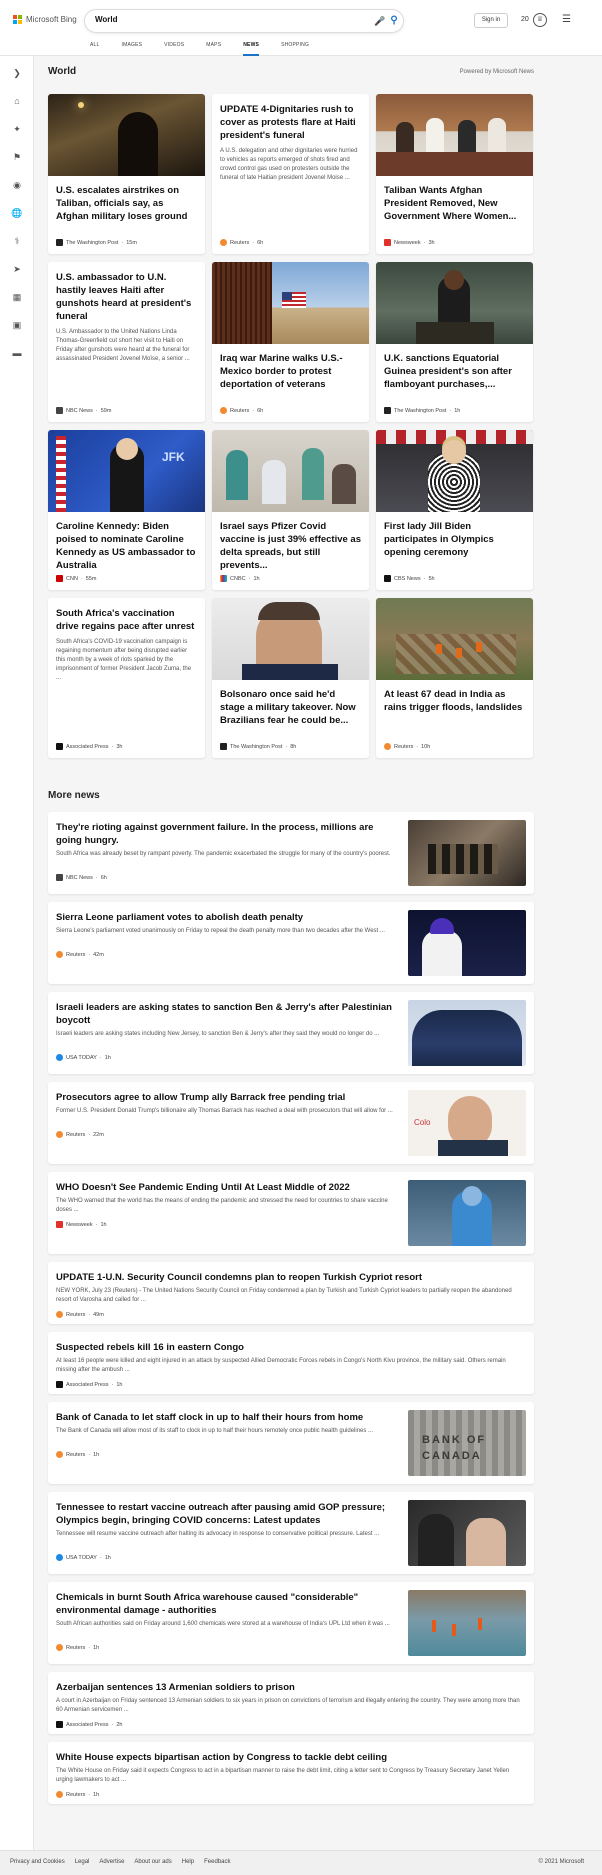 Image resolution: width=602 pixels, height=1875 pixels. Describe the element at coordinates (394, 21) in the screenshot. I see `search-icon: ⚲` at that location.